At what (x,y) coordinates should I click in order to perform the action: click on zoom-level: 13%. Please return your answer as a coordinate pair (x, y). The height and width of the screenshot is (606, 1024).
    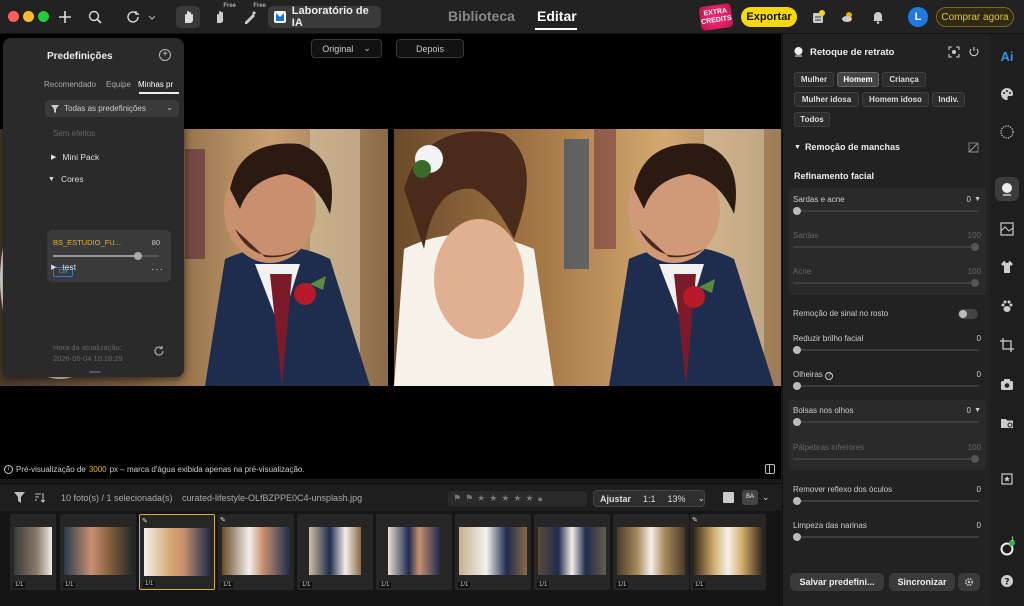
    Looking at the image, I should click on (677, 499).